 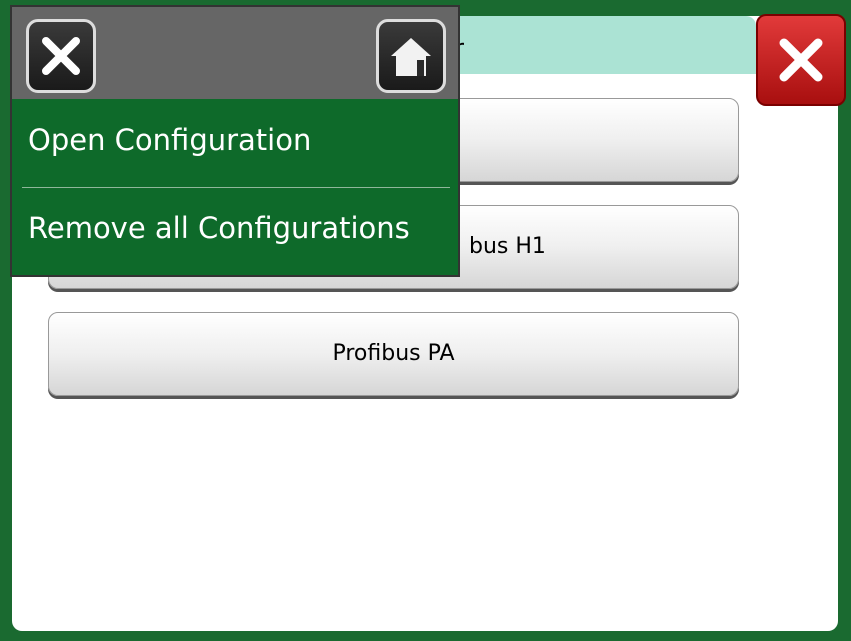 What do you see at coordinates (236, 187) in the screenshot?
I see `menu-divider` at bounding box center [236, 187].